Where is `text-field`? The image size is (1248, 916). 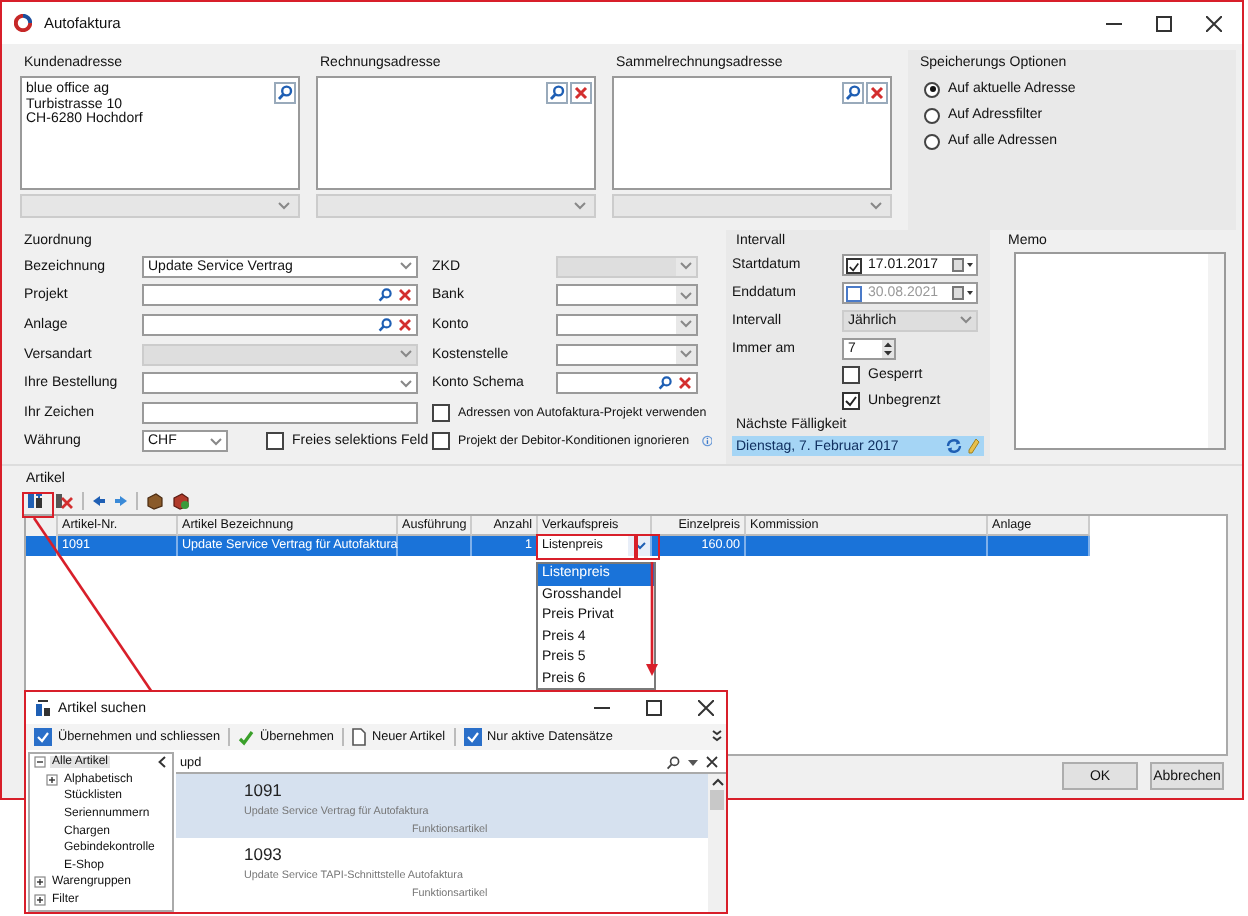 text-field is located at coordinates (280, 412).